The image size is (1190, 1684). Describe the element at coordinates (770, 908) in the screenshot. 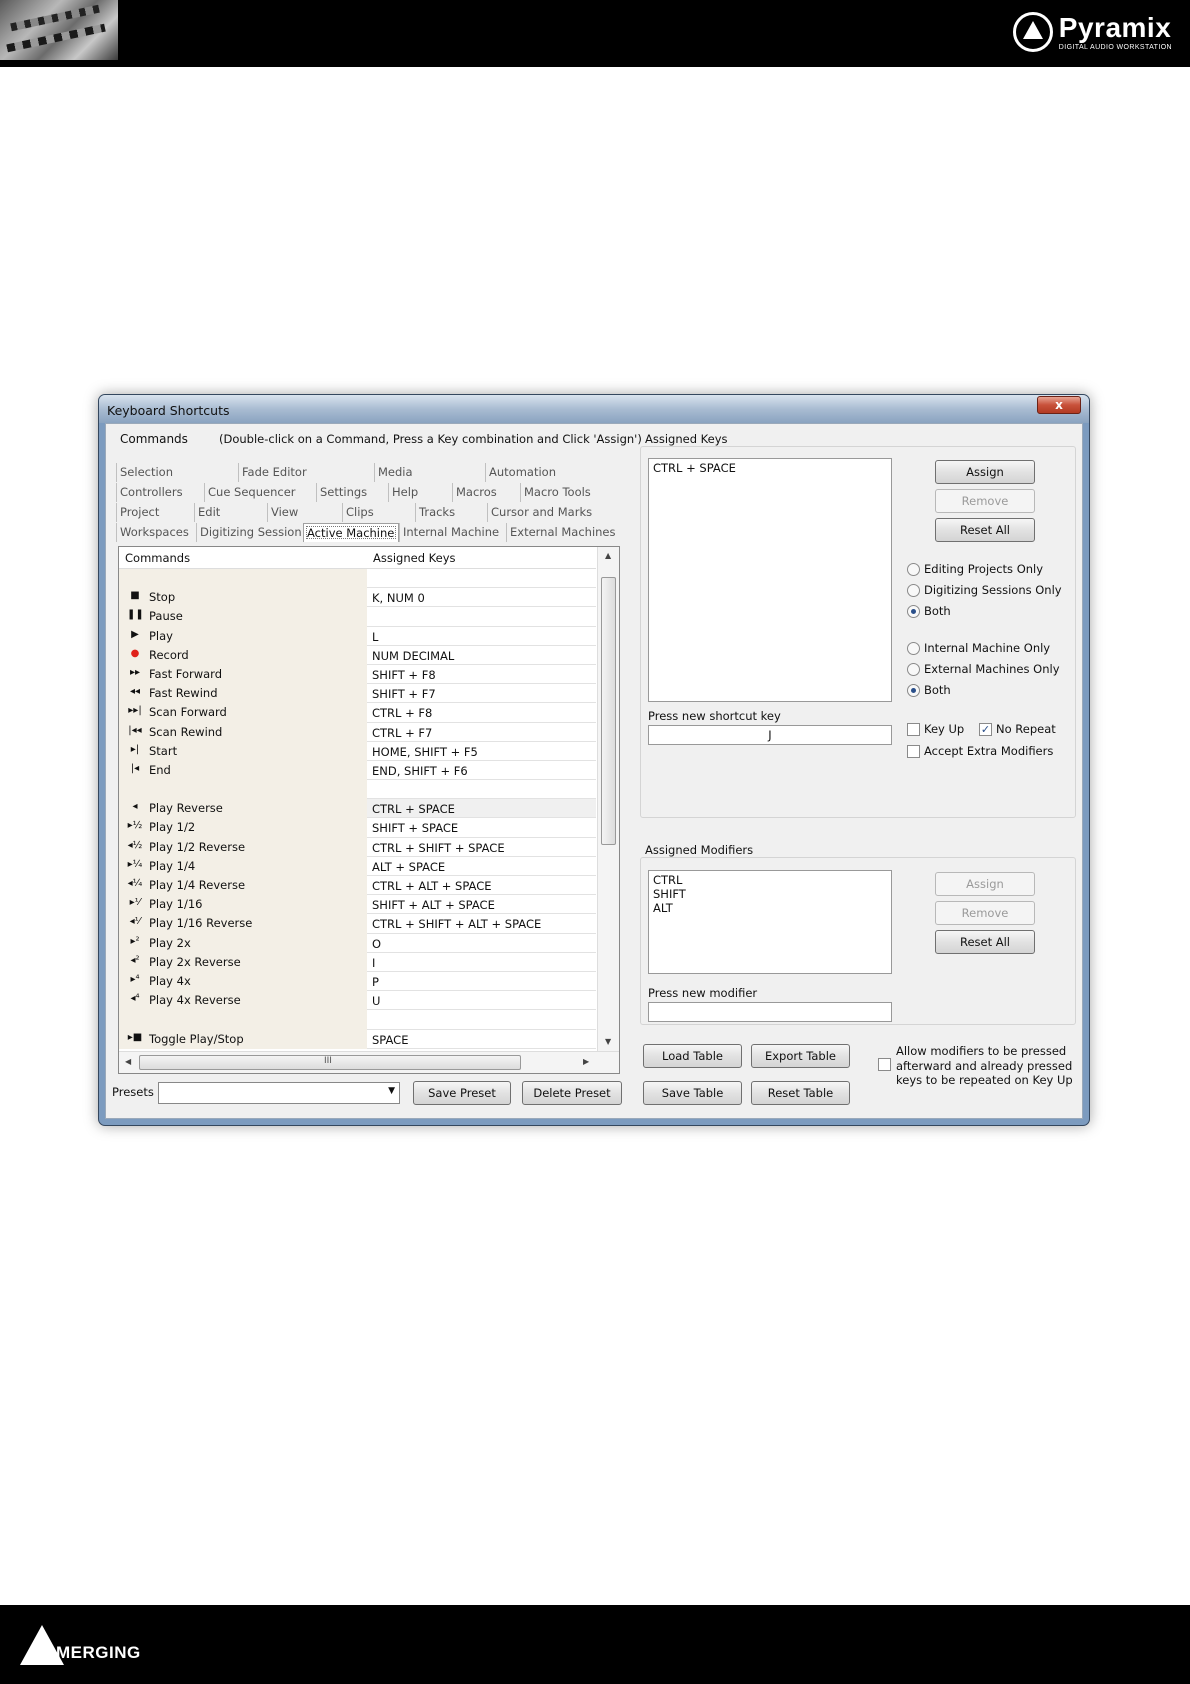

I see `assigned-modifier-item: ALT` at that location.